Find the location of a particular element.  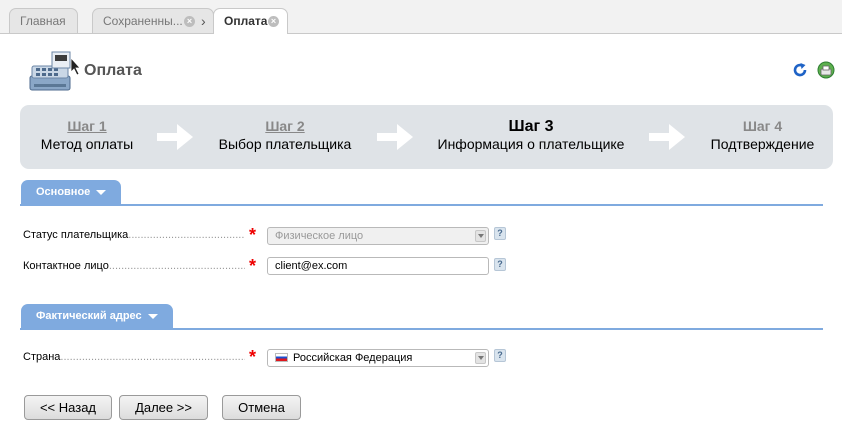

payer-status-label: Статус плательщика is located at coordinates (134, 235).